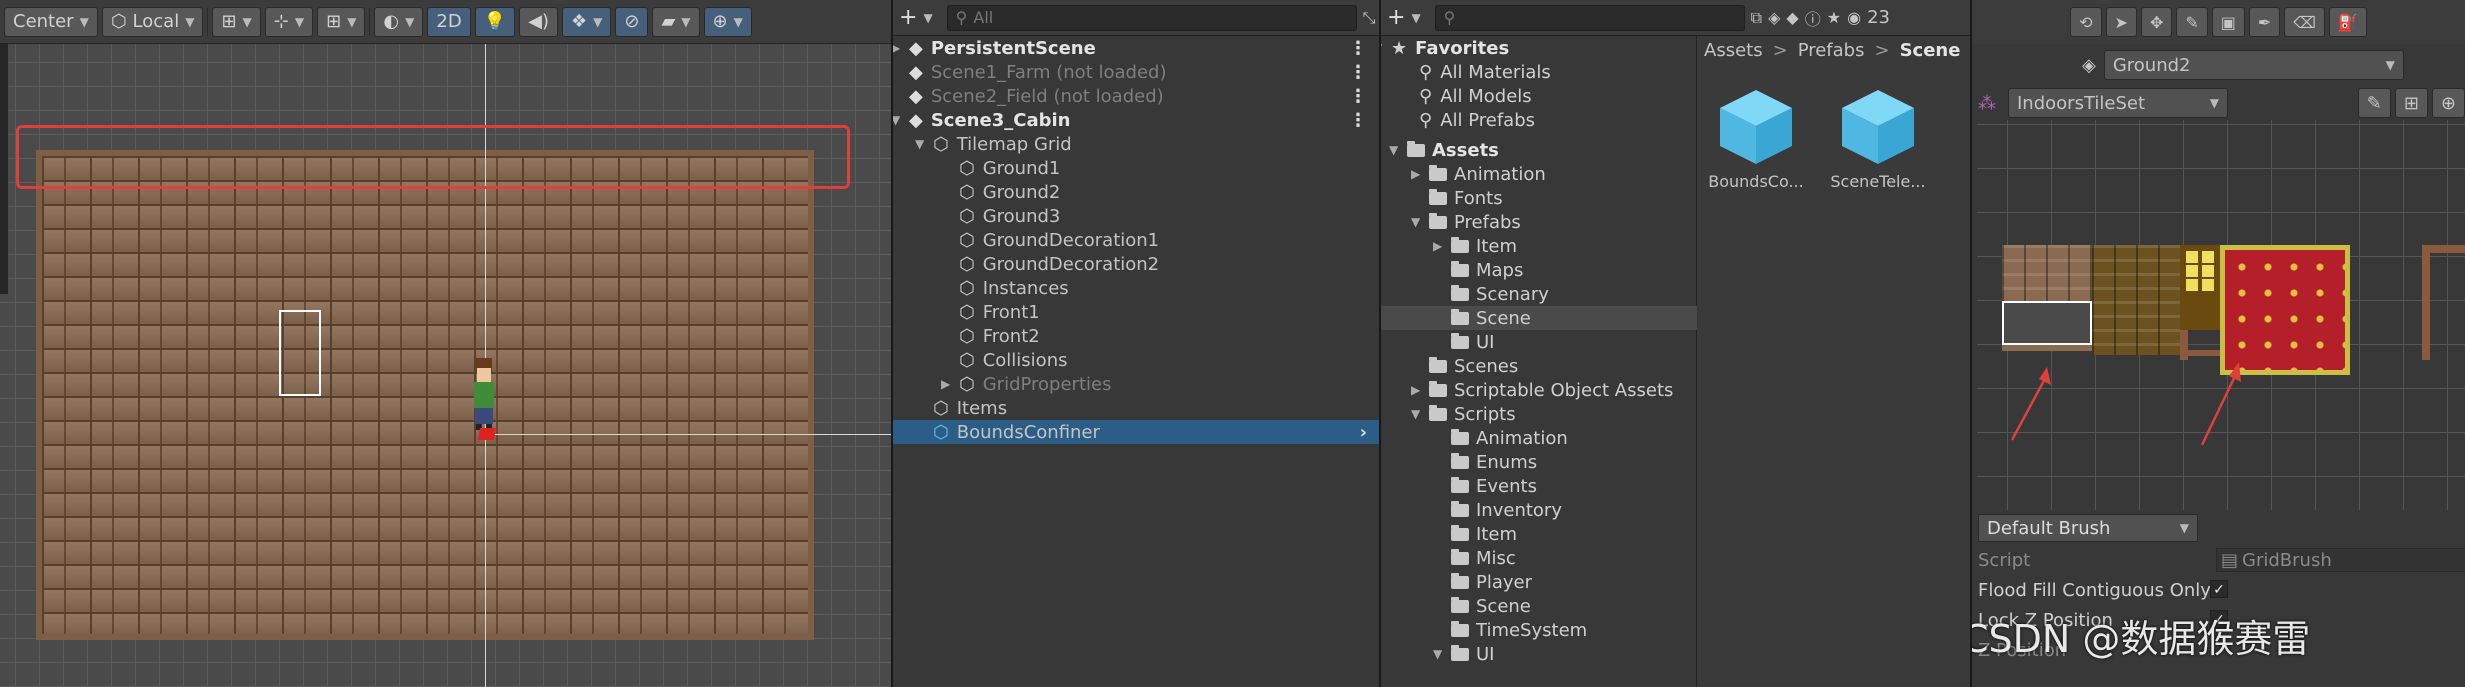 The image size is (2465, 687). Describe the element at coordinates (1813, 18) in the screenshot. I see `warning-icon: ⓘ` at that location.